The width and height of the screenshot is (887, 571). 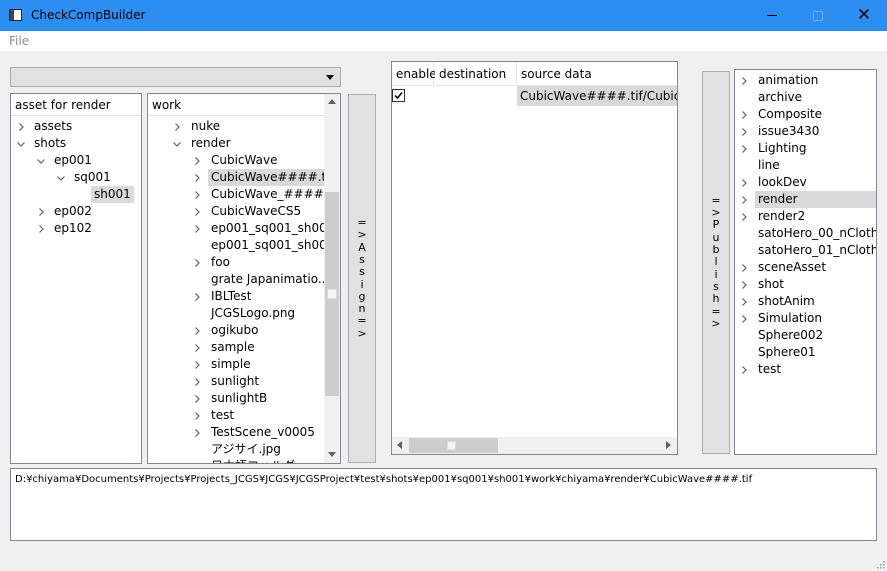 What do you see at coordinates (414, 74) in the screenshot?
I see `column-enable: enable` at bounding box center [414, 74].